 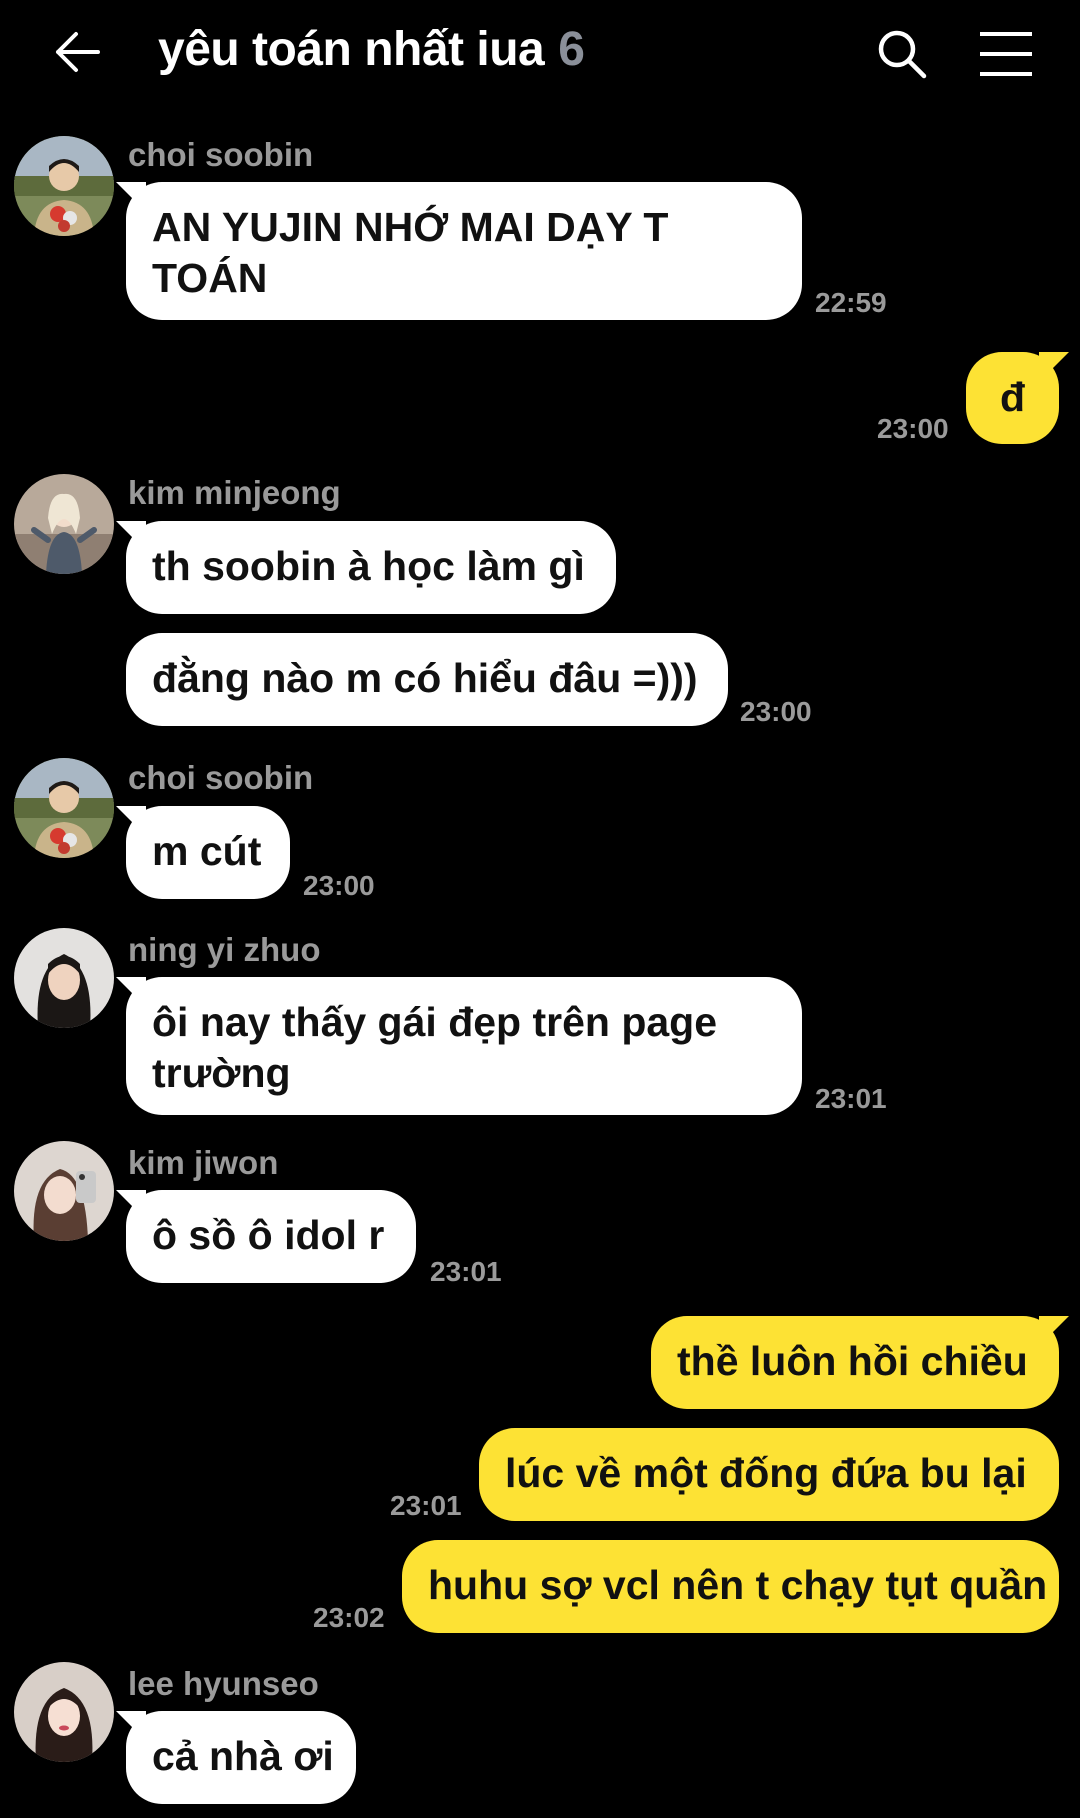 I want to click on sender-name: lee hyunseo, so click(x=223, y=1683).